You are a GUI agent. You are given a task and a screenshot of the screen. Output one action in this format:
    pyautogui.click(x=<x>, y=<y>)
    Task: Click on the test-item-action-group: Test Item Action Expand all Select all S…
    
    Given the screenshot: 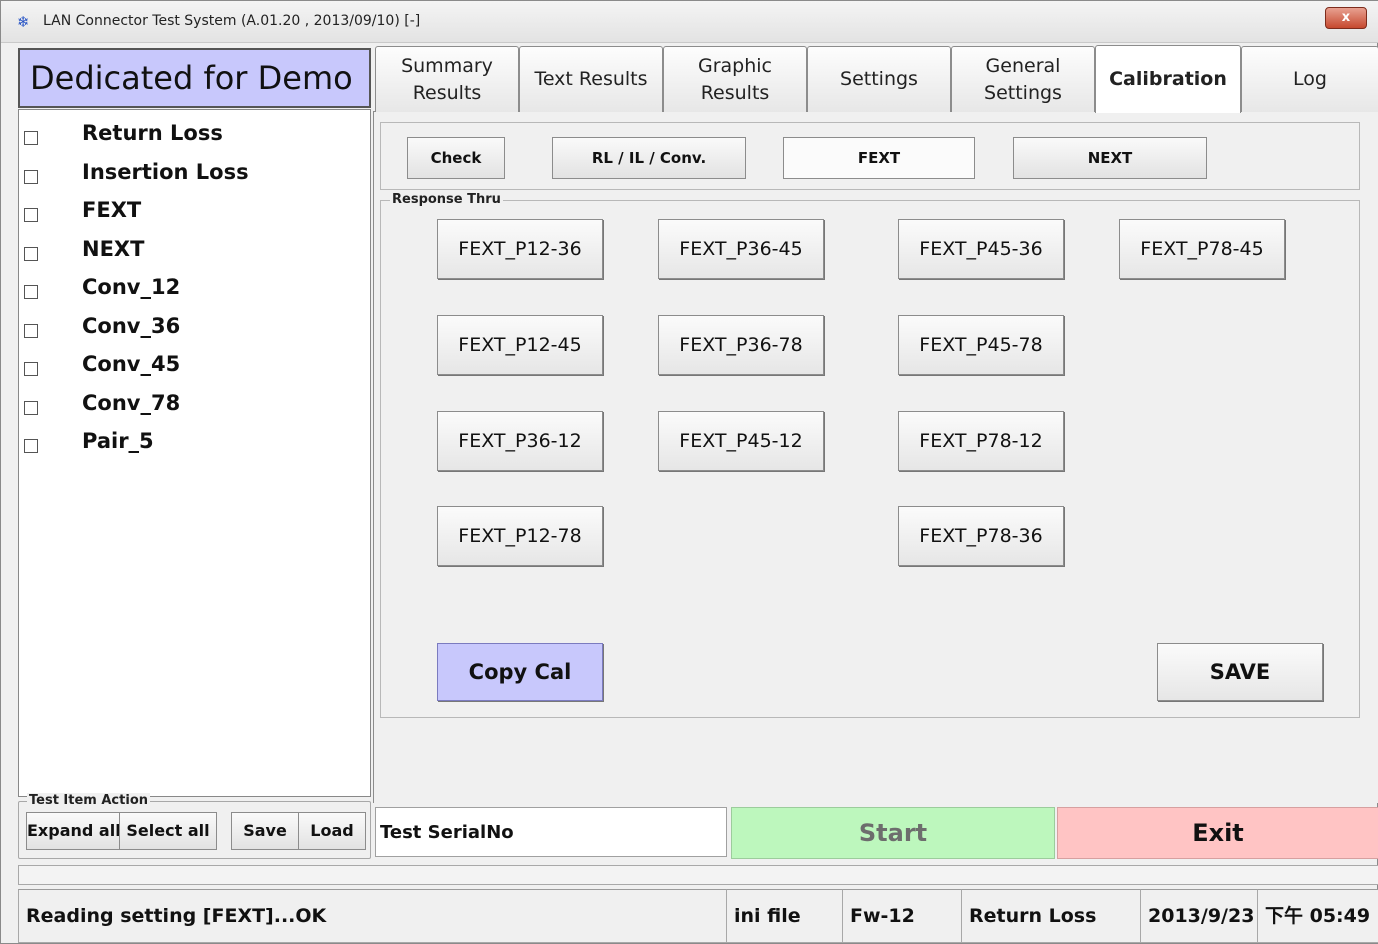 What is the action you would take?
    pyautogui.click(x=194, y=826)
    